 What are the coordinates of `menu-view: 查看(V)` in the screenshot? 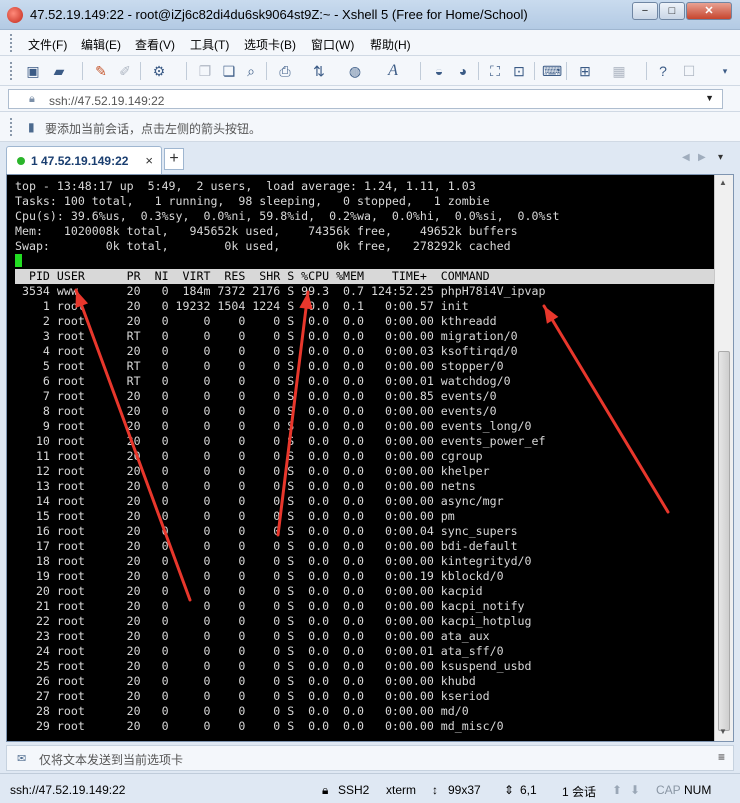 It's located at (155, 44).